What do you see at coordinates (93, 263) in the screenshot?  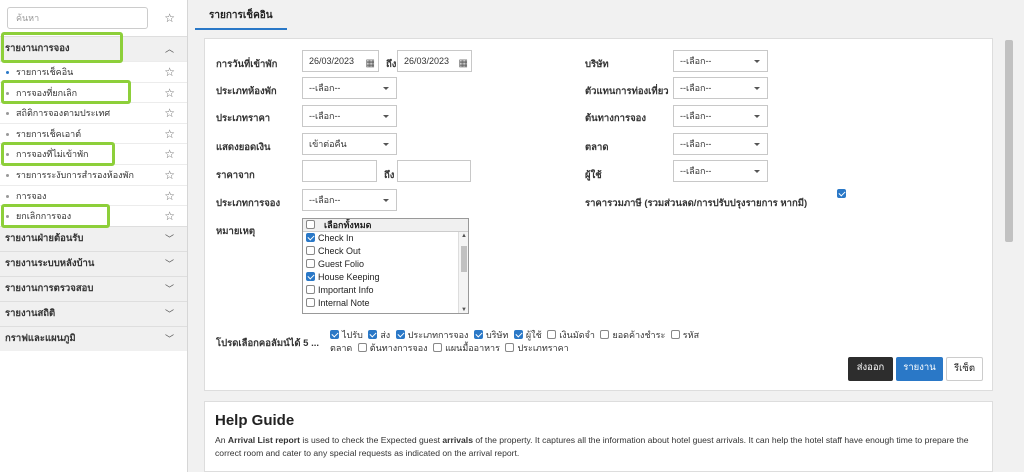 I see `section-back-office-reports: รายงานระบบหลังบ้าน ﹀` at bounding box center [93, 263].